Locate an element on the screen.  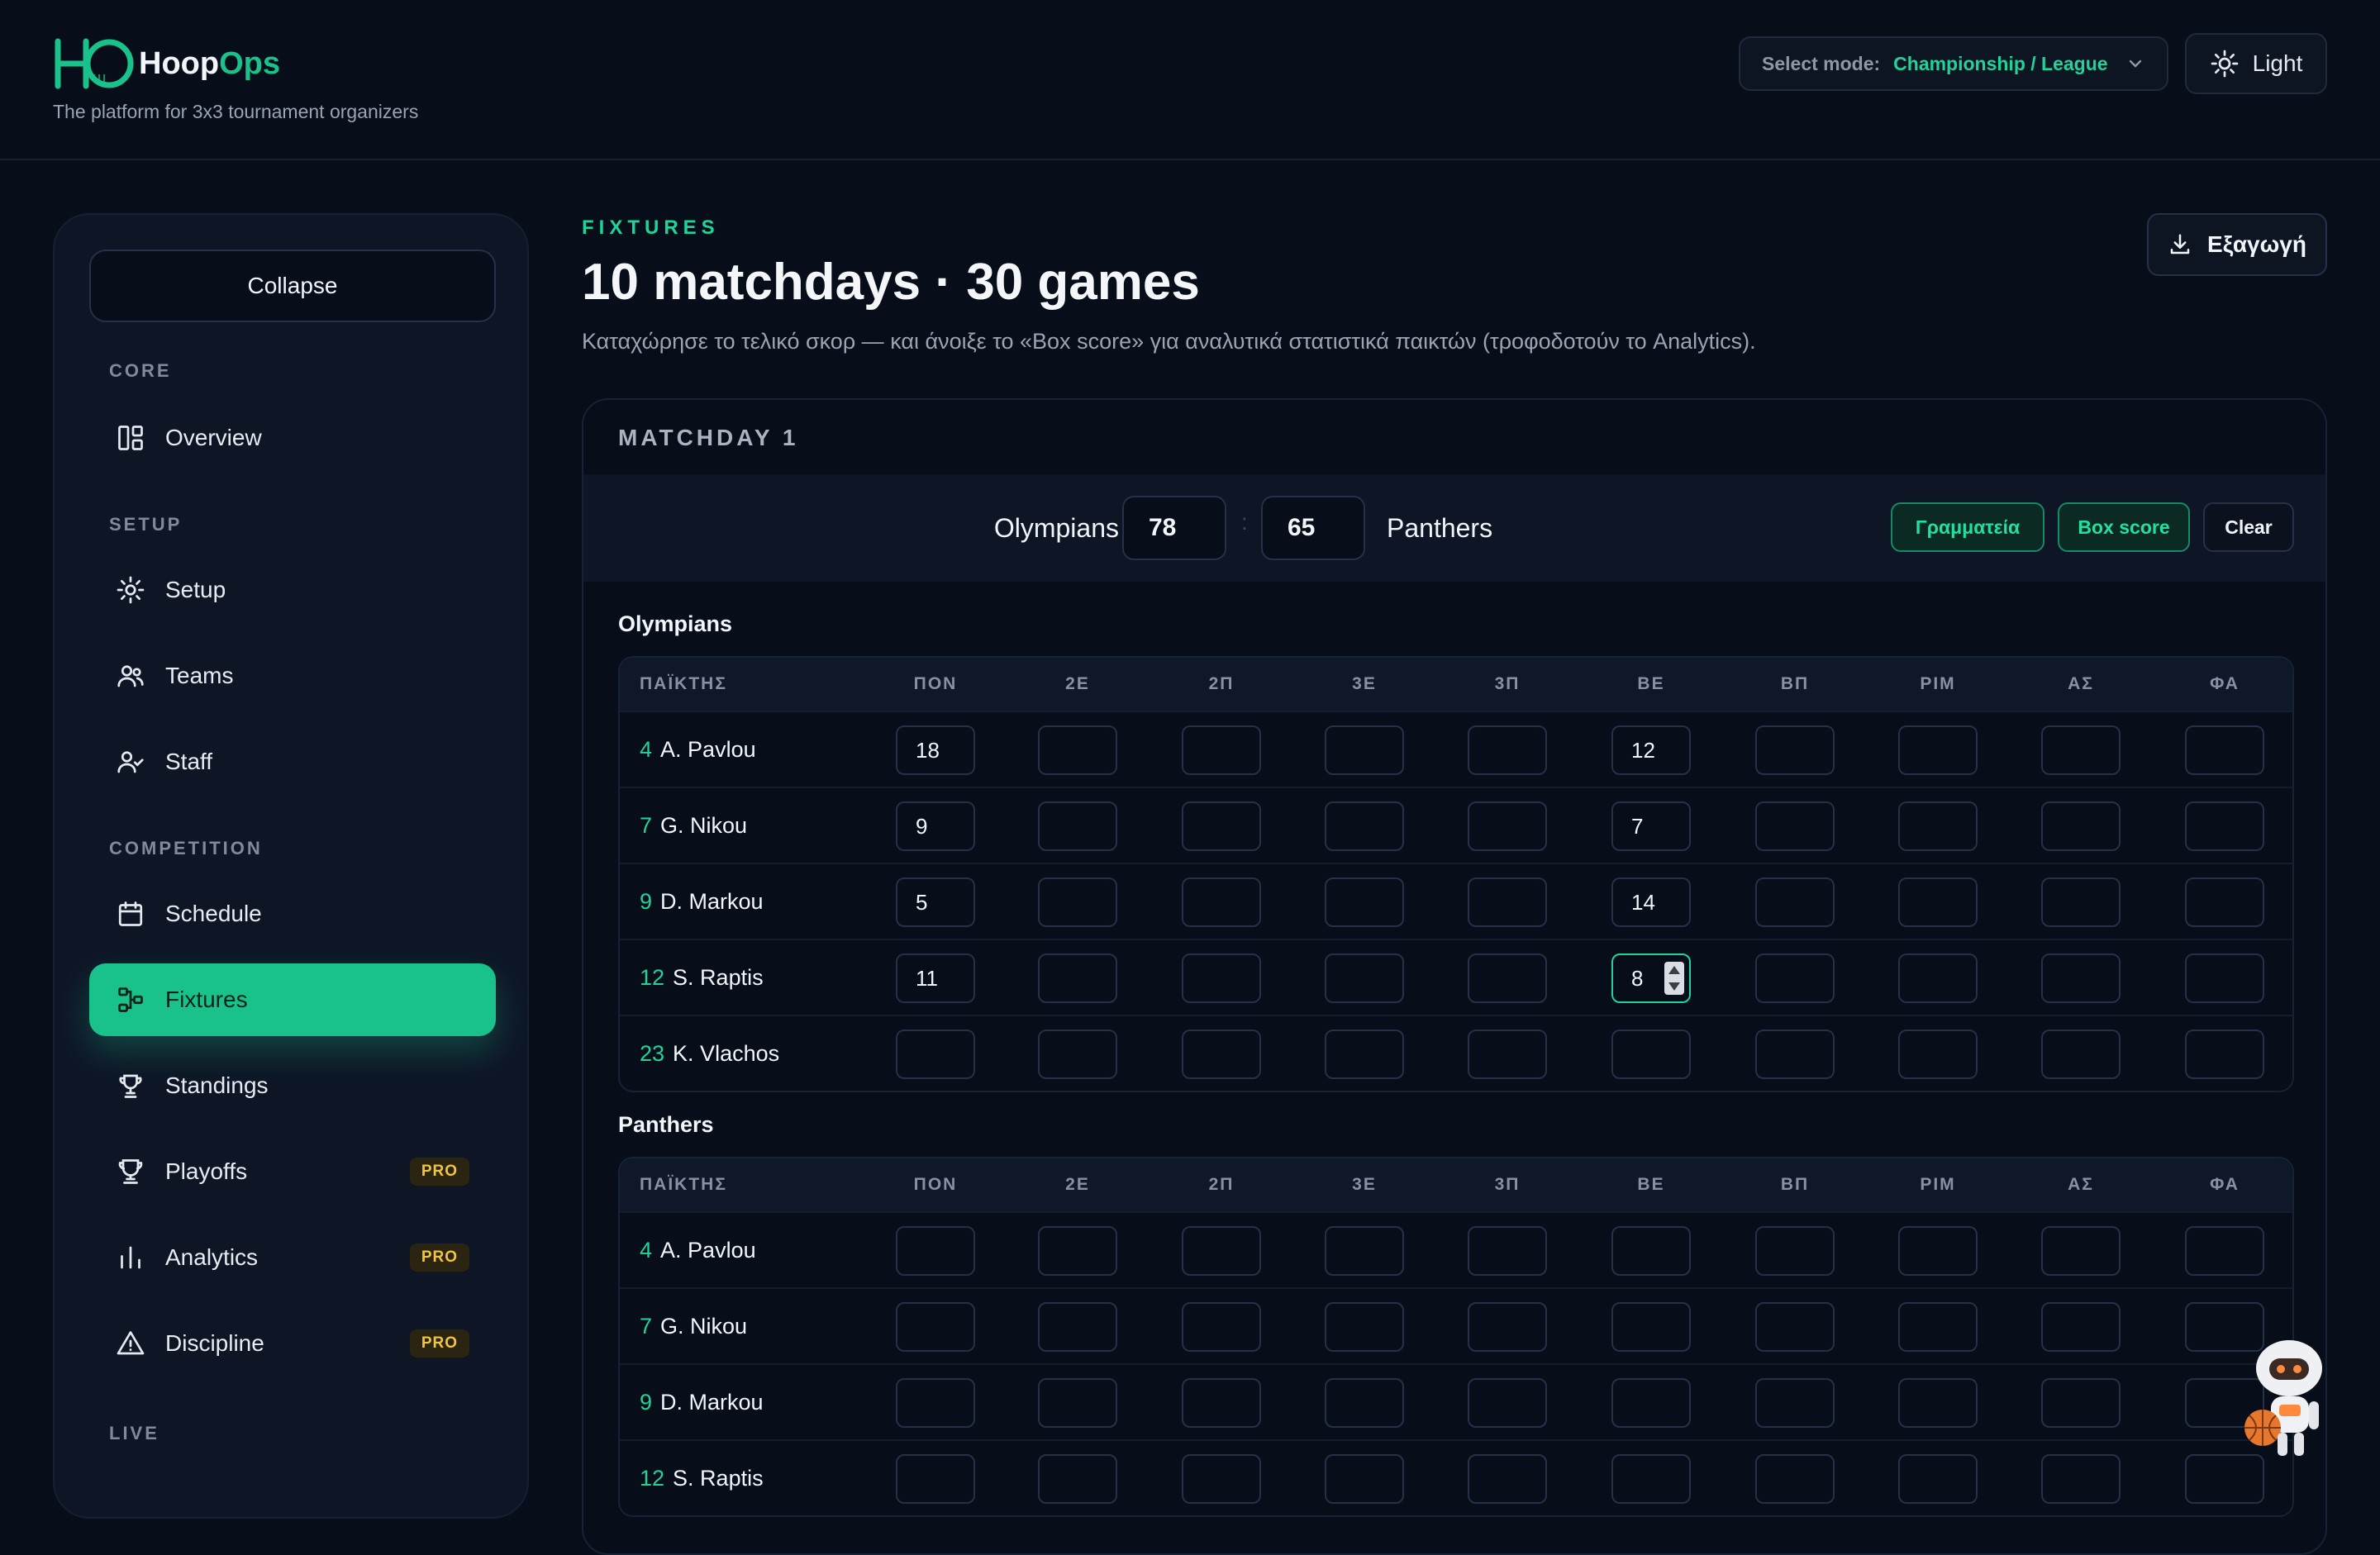
stat-input: 7 is located at coordinates (1651, 826).